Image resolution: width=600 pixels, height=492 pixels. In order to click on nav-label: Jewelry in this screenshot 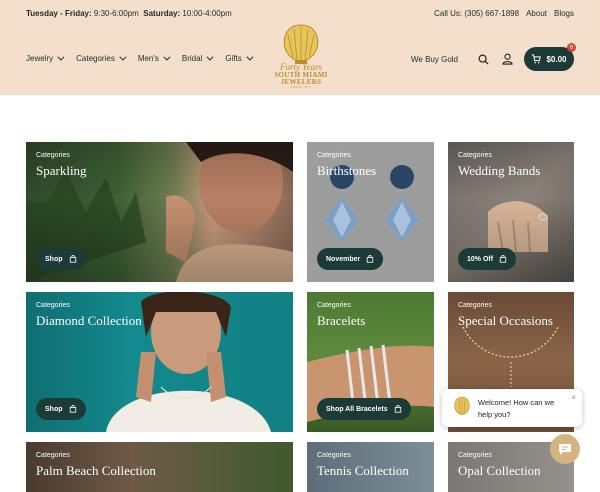, I will do `click(40, 58)`.